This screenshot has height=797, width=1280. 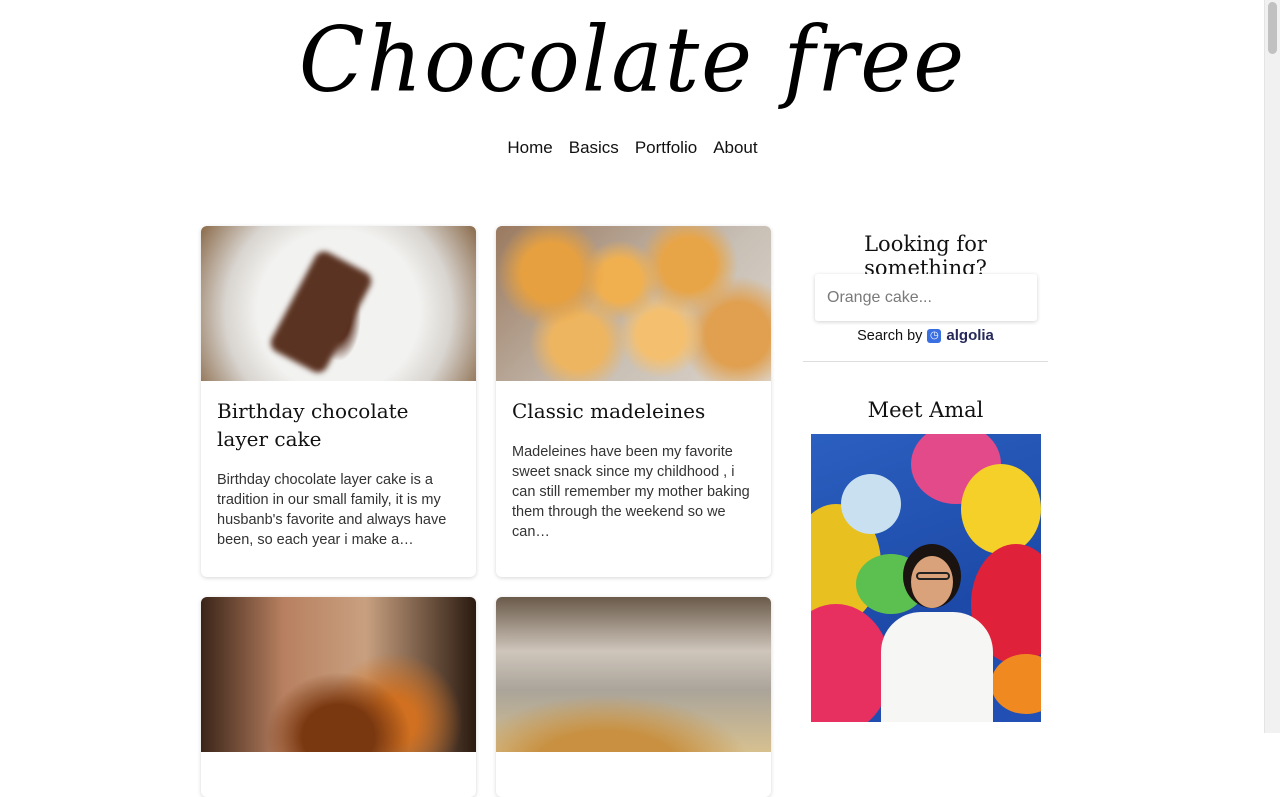 I want to click on search-input, so click(x=926, y=297).